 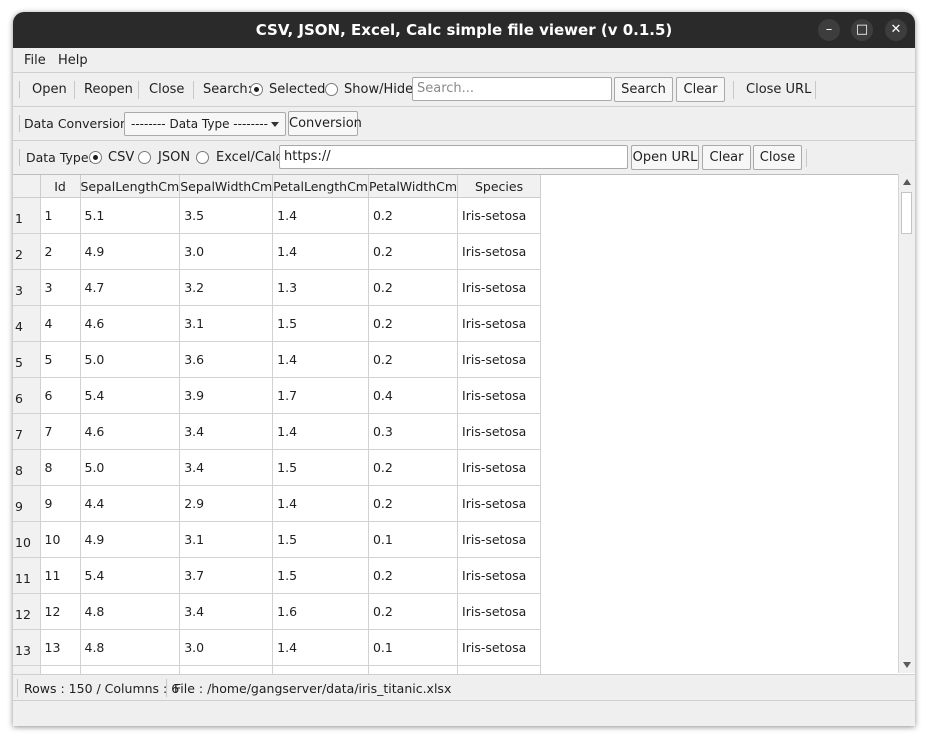 I want to click on table-cell: 6, so click(x=60, y=395).